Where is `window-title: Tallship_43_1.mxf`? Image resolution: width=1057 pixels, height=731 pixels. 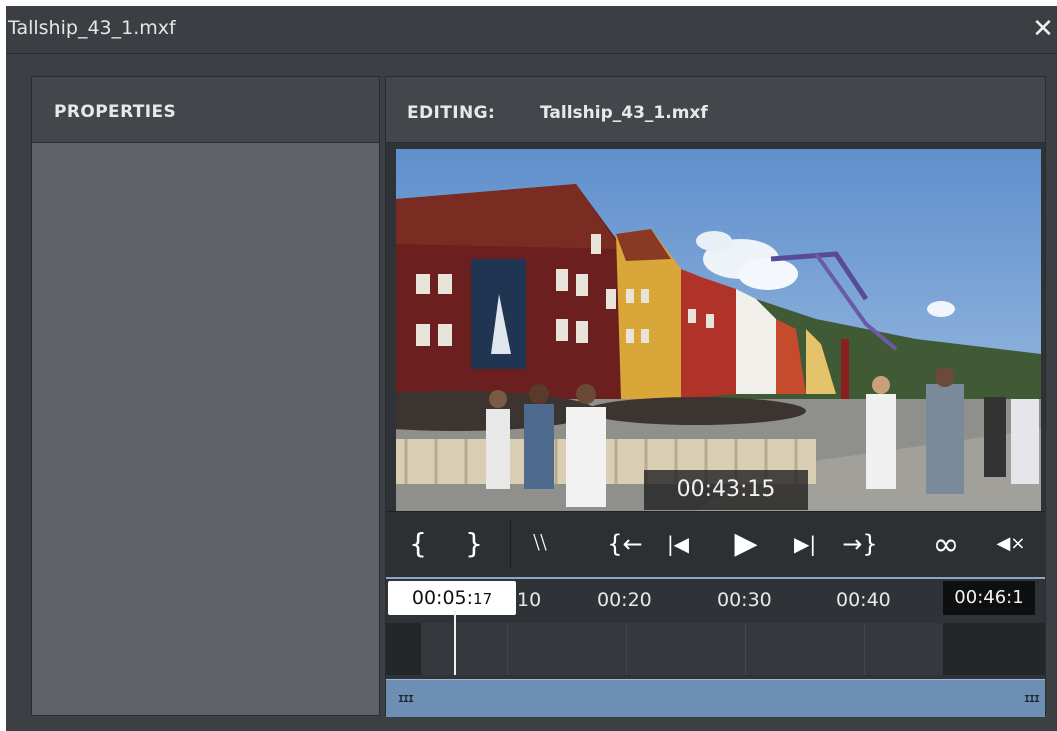
window-title: Tallship_43_1.mxf is located at coordinates (92, 28).